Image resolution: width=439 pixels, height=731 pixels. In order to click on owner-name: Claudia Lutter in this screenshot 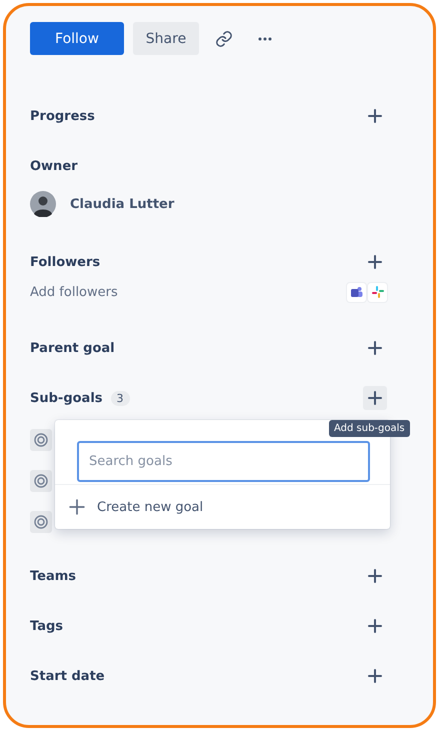, I will do `click(122, 204)`.